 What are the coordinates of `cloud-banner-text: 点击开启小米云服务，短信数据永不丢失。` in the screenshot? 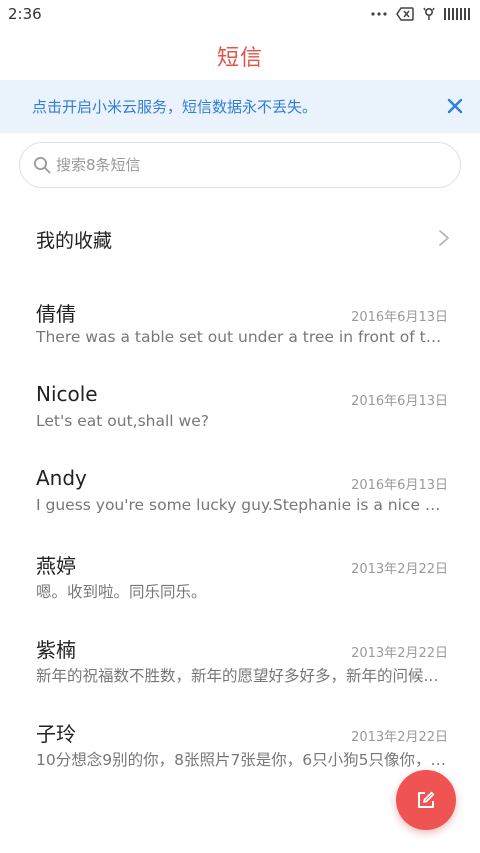 It's located at (174, 106).